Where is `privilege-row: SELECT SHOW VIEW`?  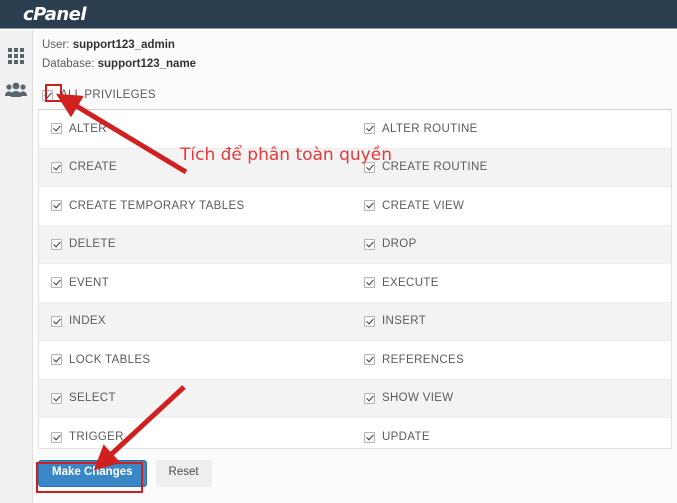
privilege-row: SELECT SHOW VIEW is located at coordinates (355, 398).